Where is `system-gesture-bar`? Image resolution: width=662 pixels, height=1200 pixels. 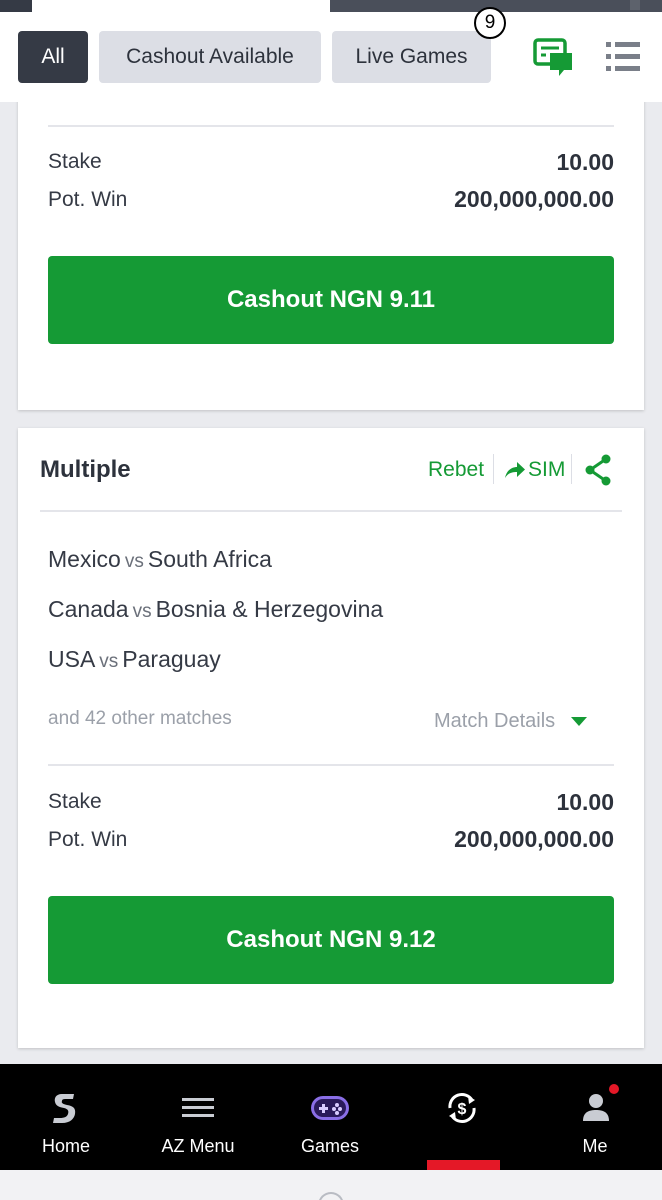 system-gesture-bar is located at coordinates (331, 1185).